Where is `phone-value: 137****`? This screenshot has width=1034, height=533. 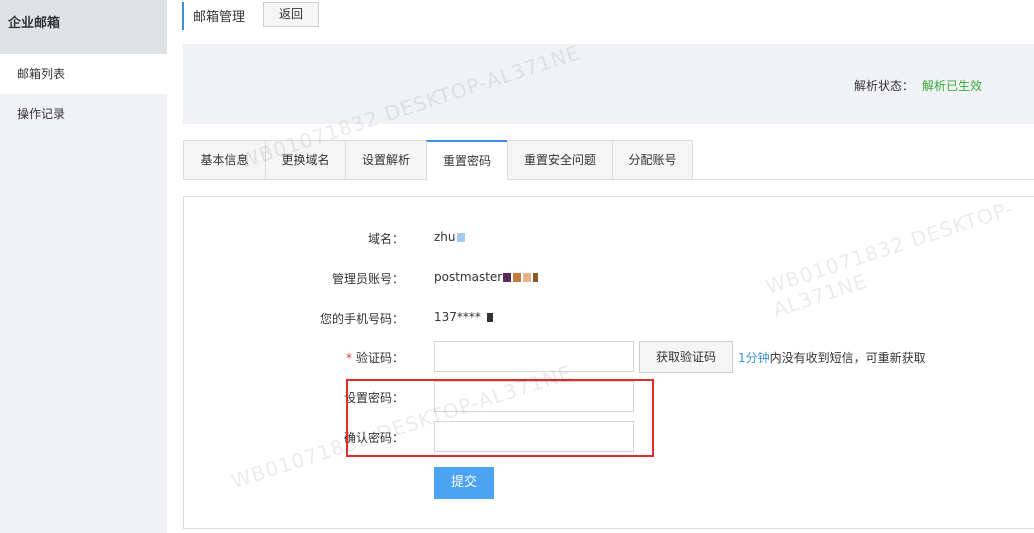 phone-value: 137**** is located at coordinates (464, 317).